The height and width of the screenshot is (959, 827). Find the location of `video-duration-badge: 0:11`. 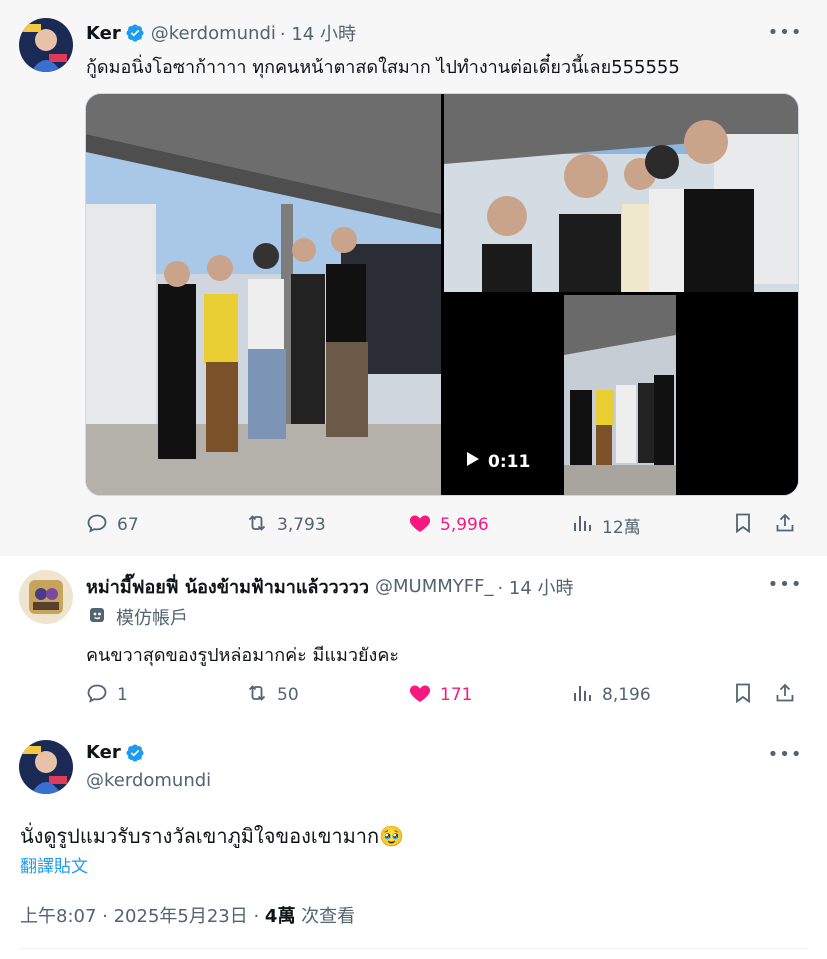

video-duration-badge: 0:11 is located at coordinates (498, 461).